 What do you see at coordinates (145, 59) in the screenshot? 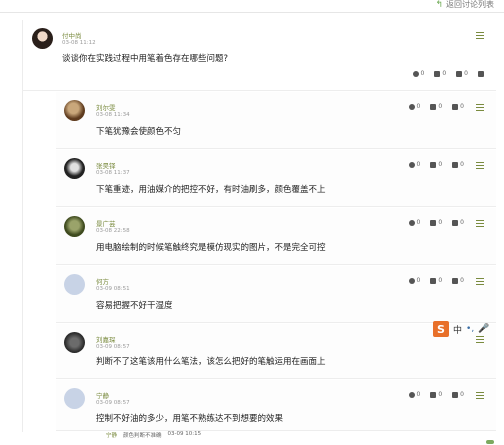
I see `post-content: 谈谈你在实践过程中用笔着色存在哪些问题?` at bounding box center [145, 59].